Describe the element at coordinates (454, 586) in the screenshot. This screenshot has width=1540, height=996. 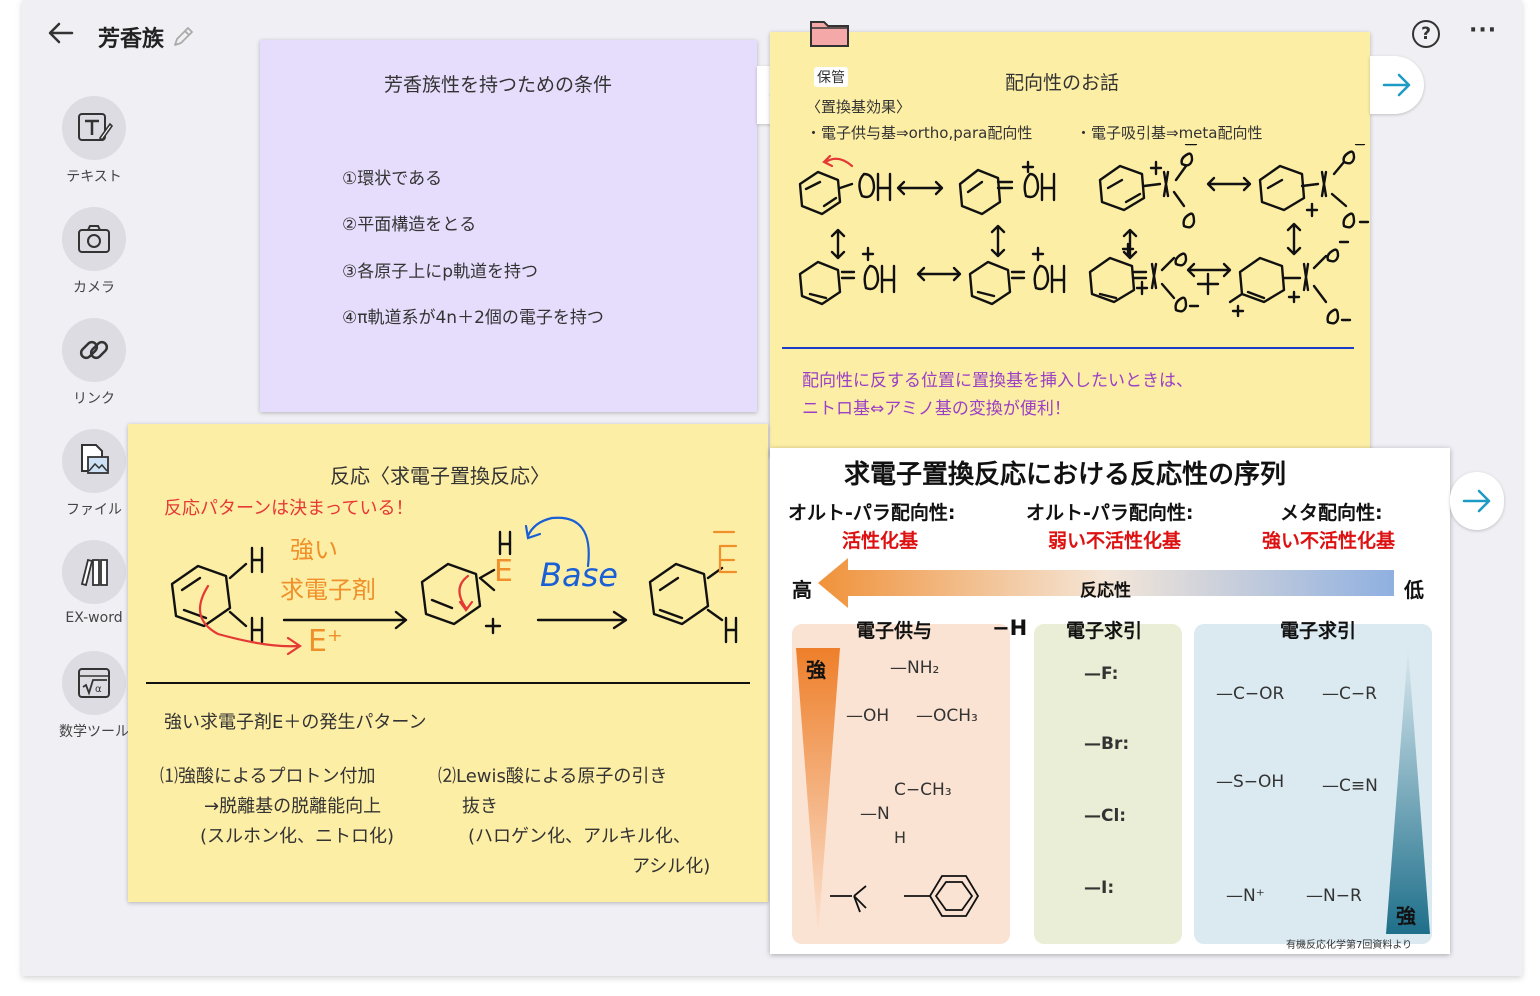
I see `reaction-mechanism-drawing` at that location.